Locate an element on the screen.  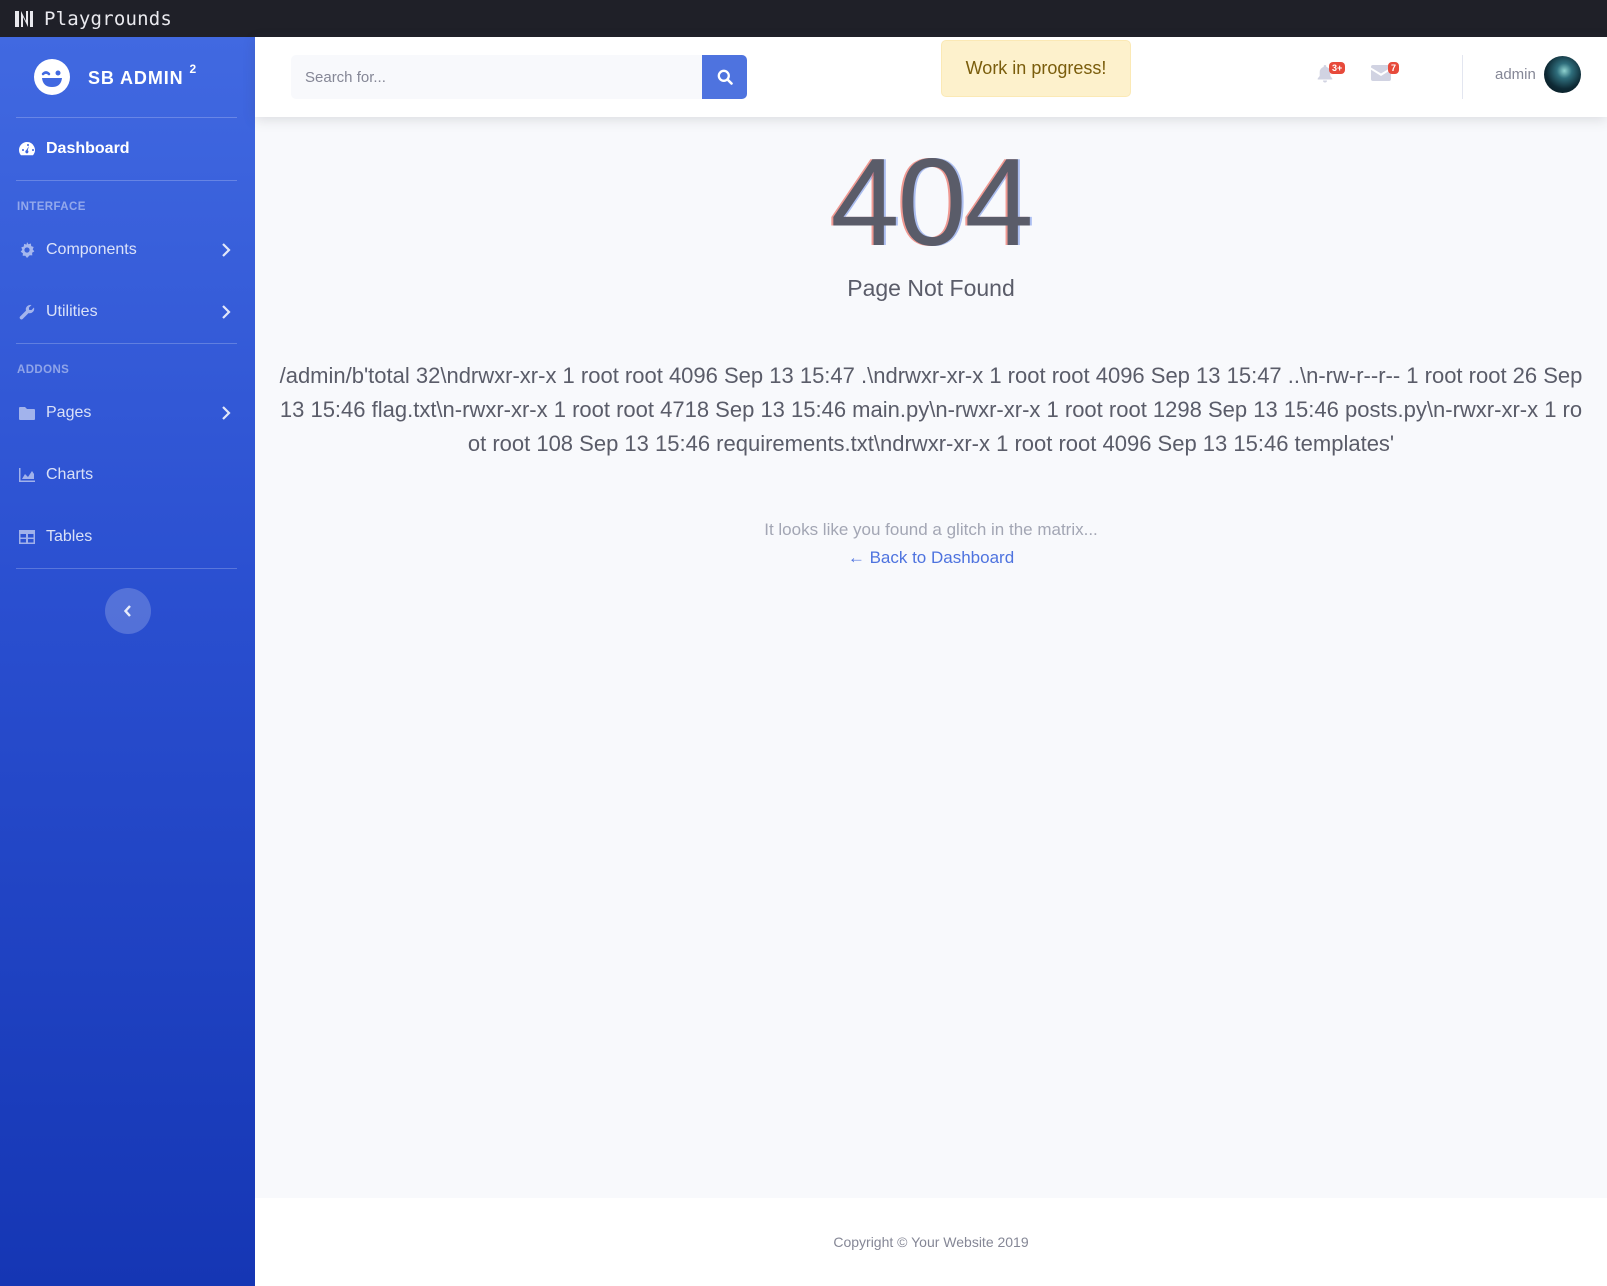
sidebar-toggle-wrap is located at coordinates (127, 601).